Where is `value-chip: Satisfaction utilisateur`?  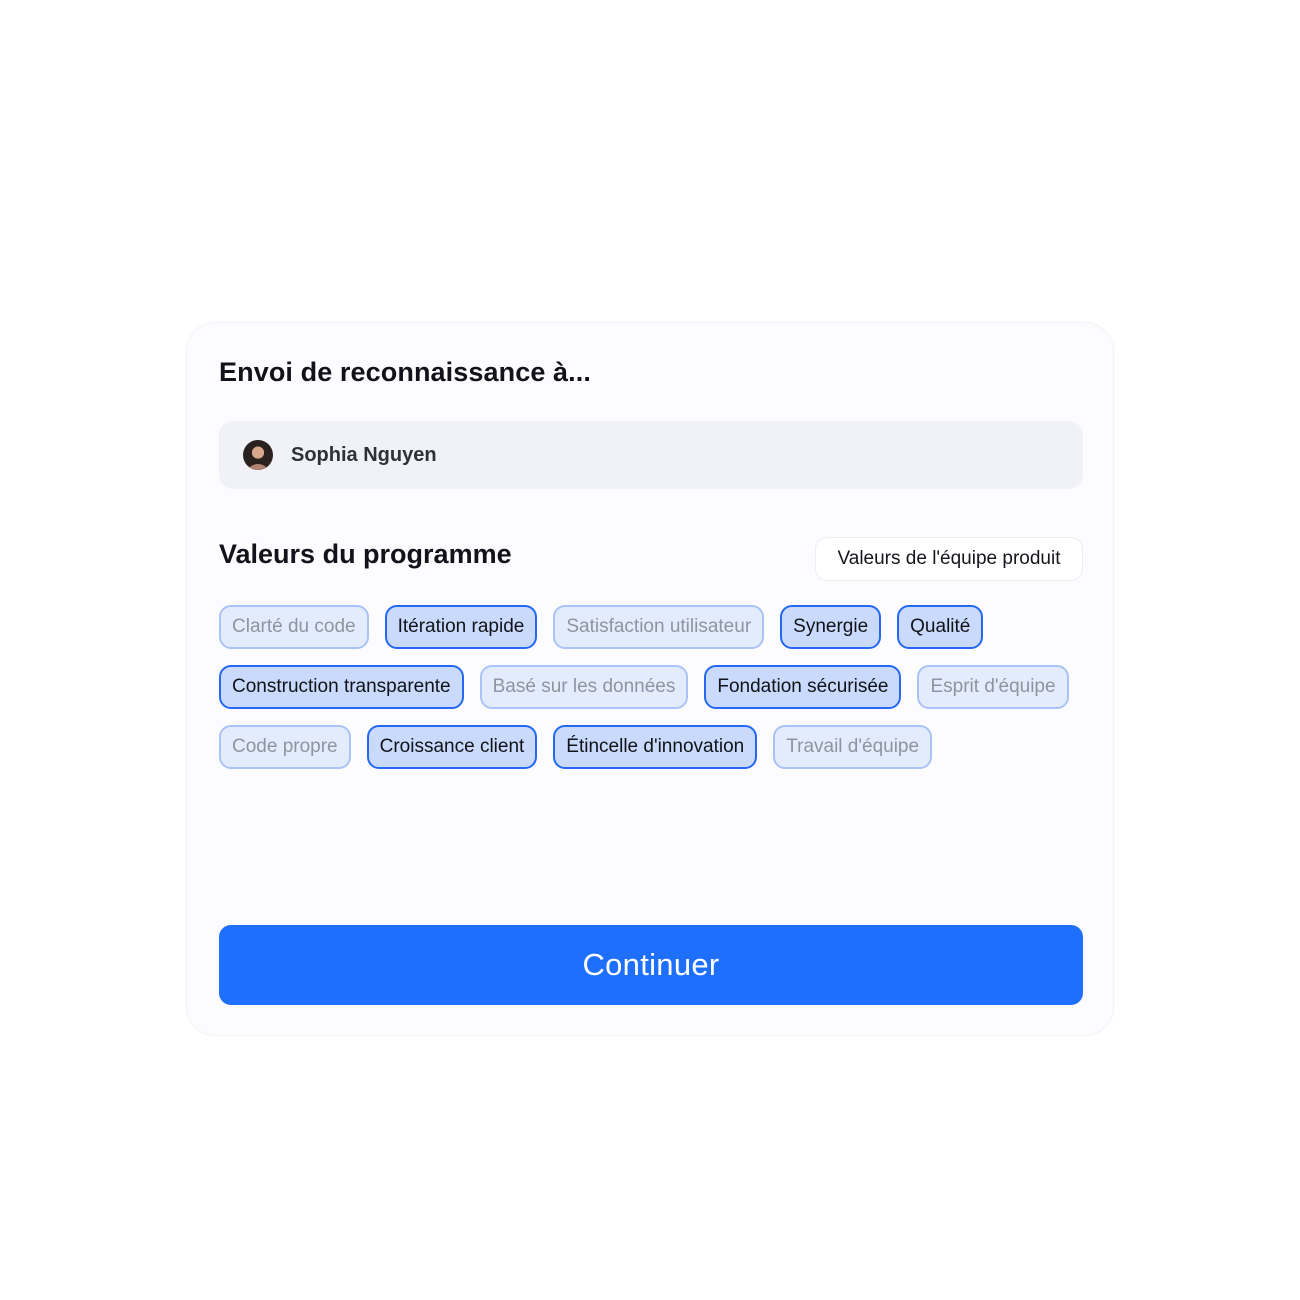
value-chip: Satisfaction utilisateur is located at coordinates (659, 627).